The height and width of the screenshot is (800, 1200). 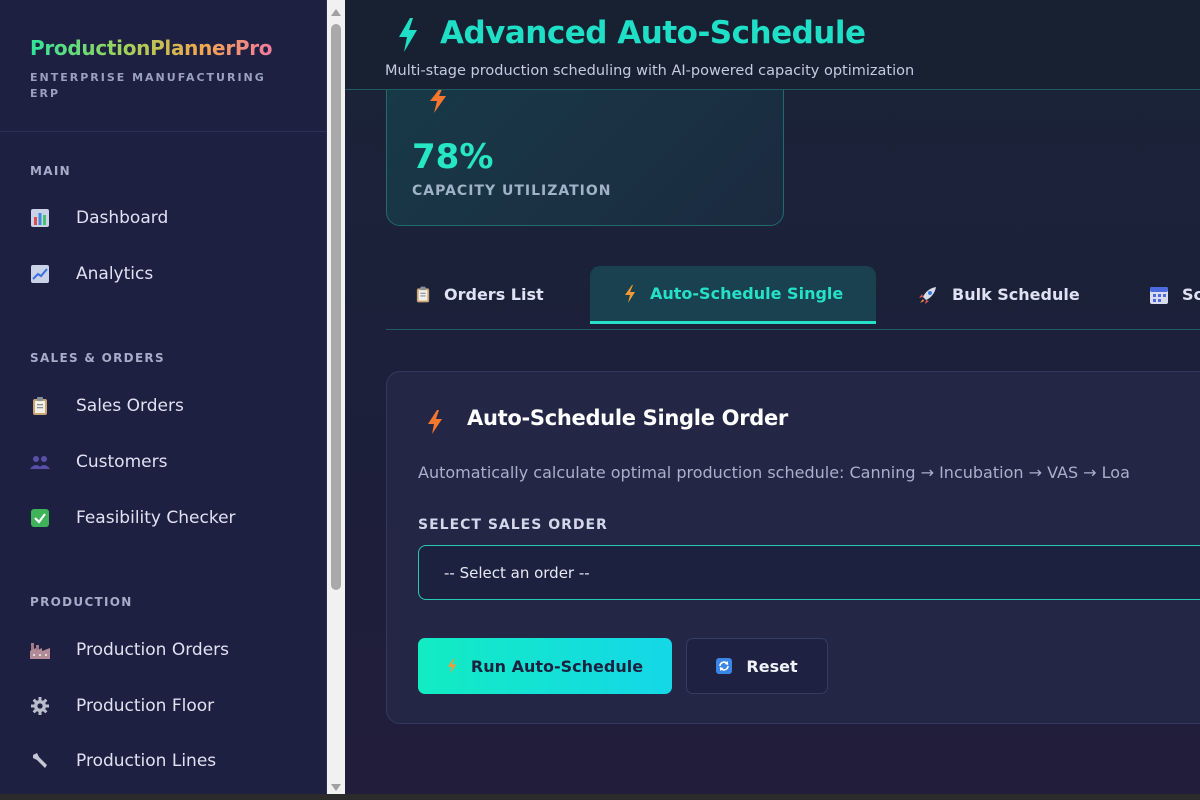 I want to click on people-icon, so click(x=40, y=462).